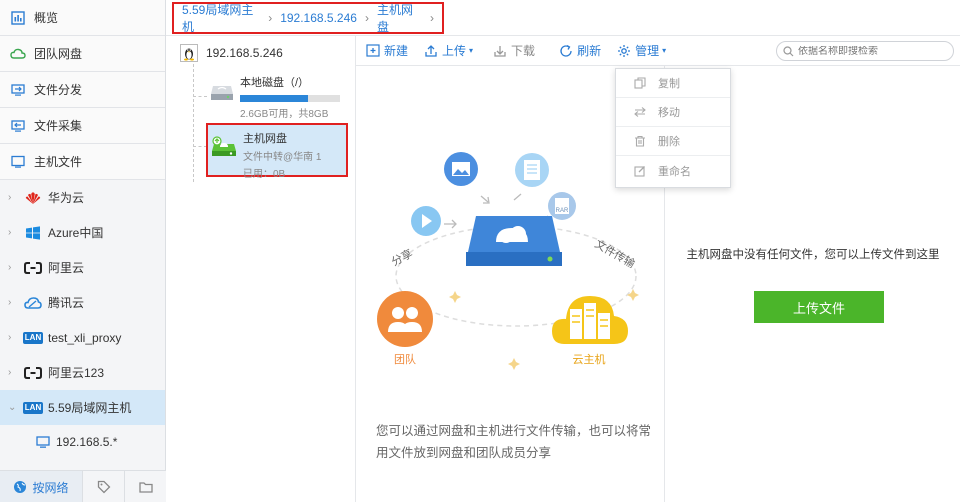 This screenshot has width=960, height=502. I want to click on cloud-disk-icon, so click(514, 241).